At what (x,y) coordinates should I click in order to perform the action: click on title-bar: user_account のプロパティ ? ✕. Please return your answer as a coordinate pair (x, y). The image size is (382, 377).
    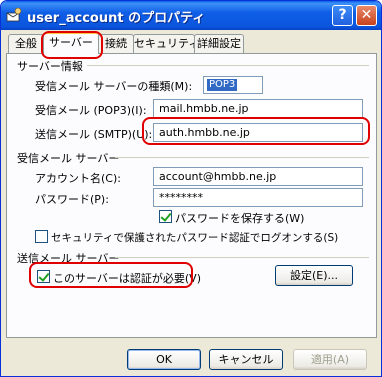
    Looking at the image, I should click on (191, 15).